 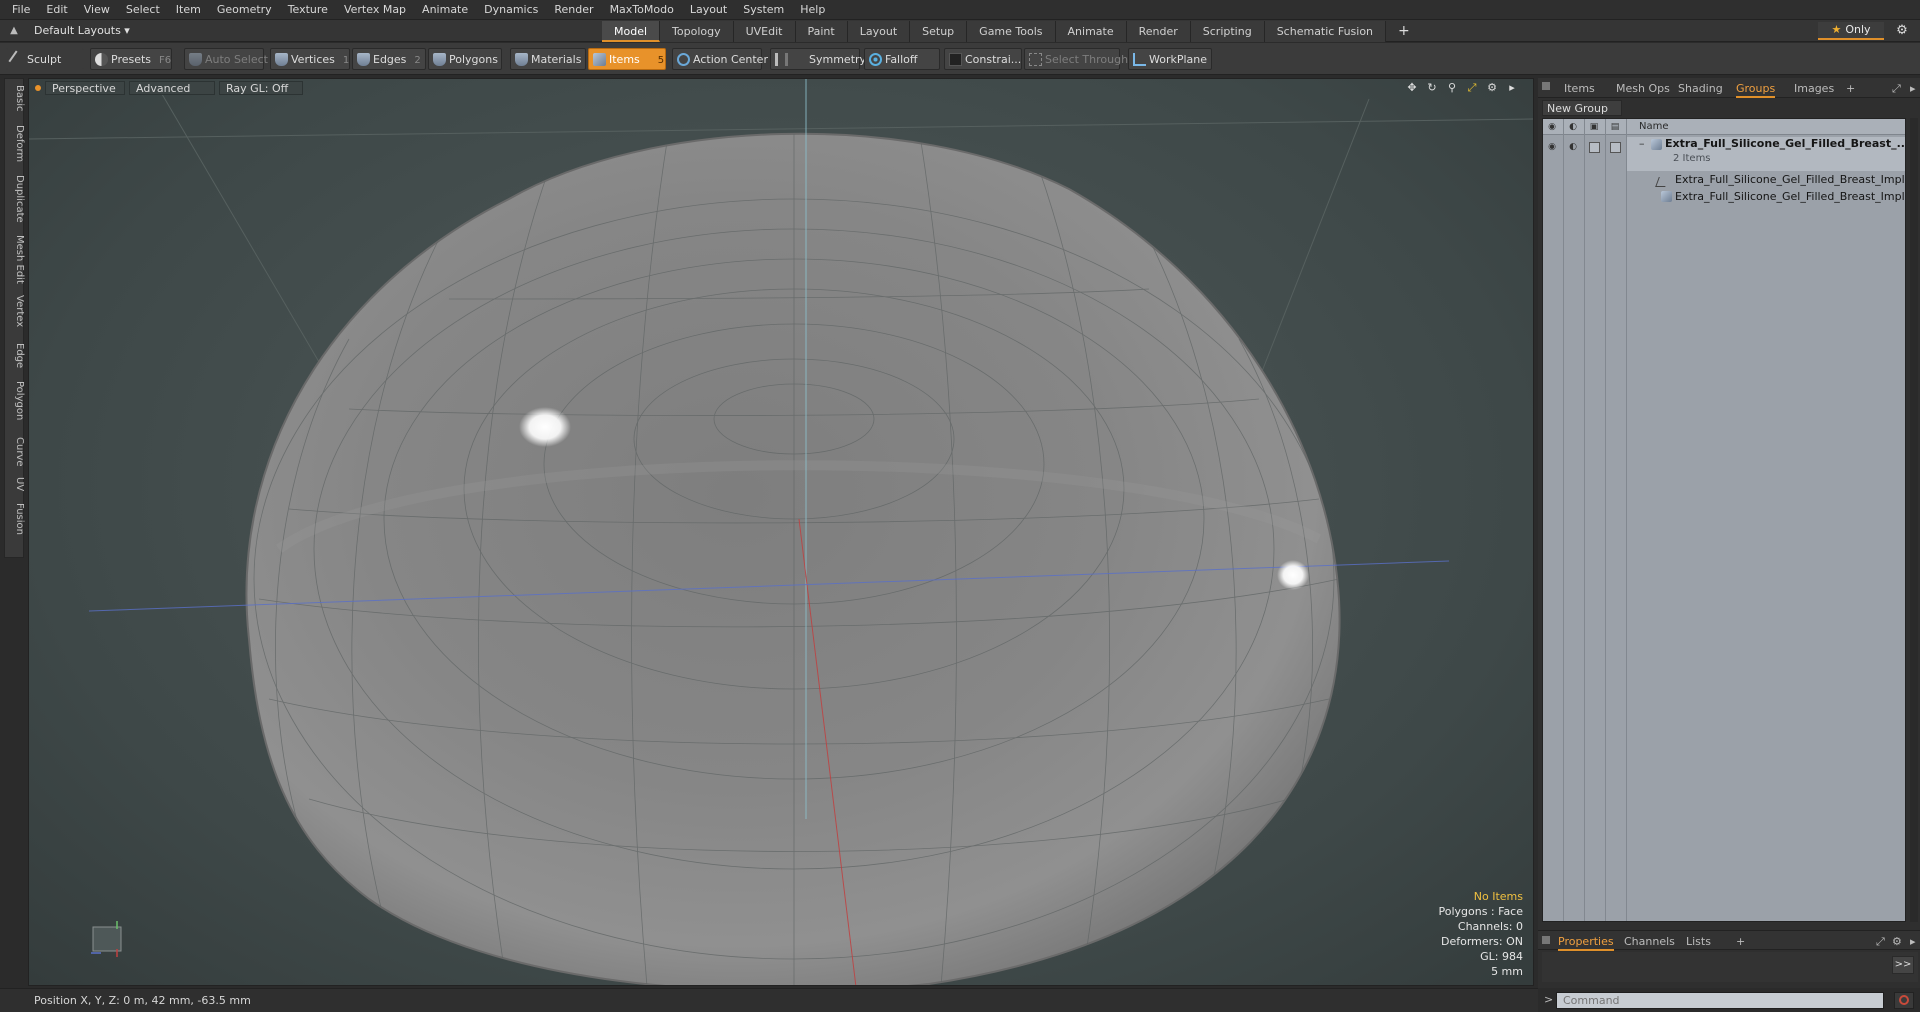 What do you see at coordinates (15, 143) in the screenshot?
I see `left-tab-deform: Deform` at bounding box center [15, 143].